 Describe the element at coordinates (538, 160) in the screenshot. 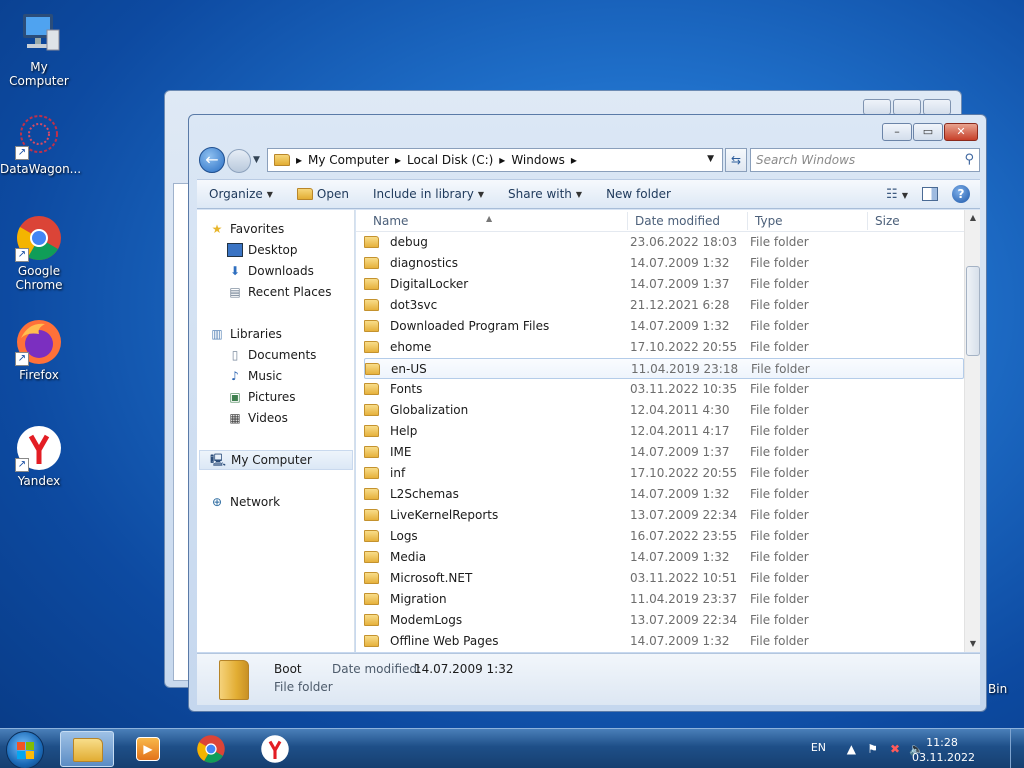

I see `breadcrumb-windows: Windows` at that location.